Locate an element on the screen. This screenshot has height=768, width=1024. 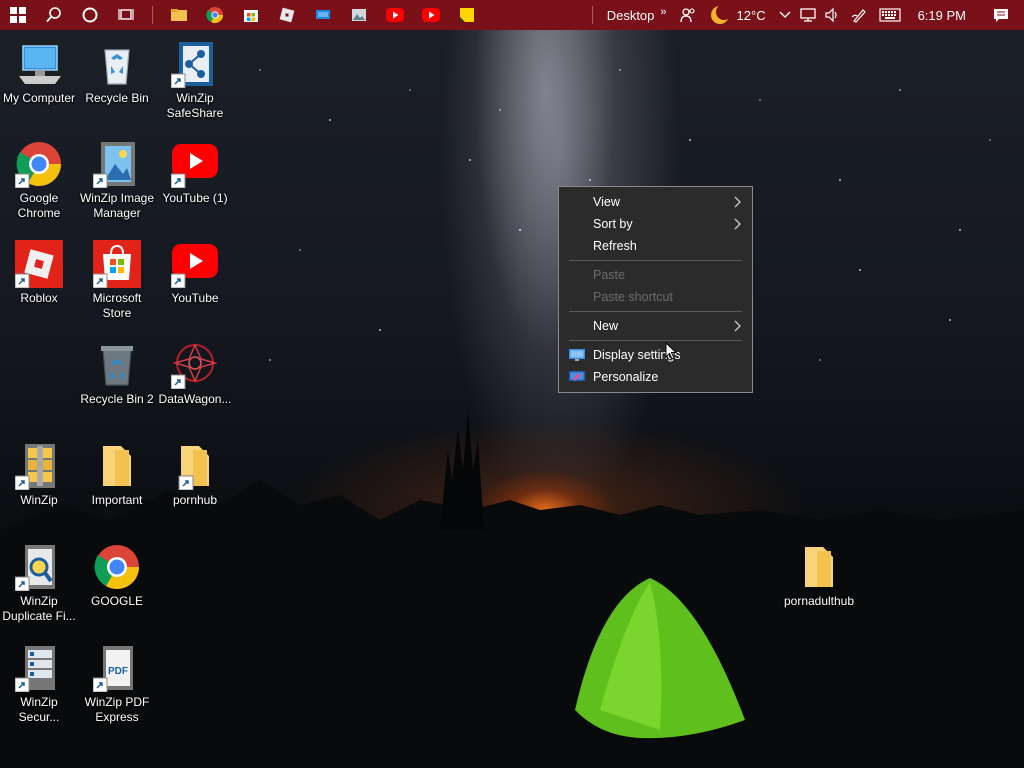
desktop-icon-google-chrome: Google Chrome is located at coordinates (39, 180).